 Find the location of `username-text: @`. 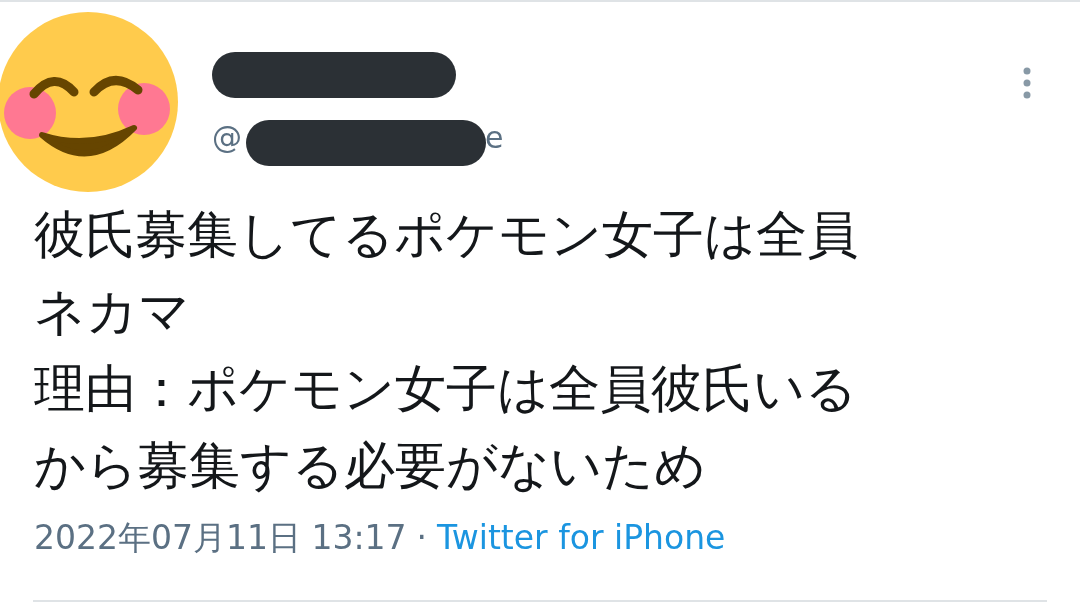

username-text: @ is located at coordinates (227, 137).